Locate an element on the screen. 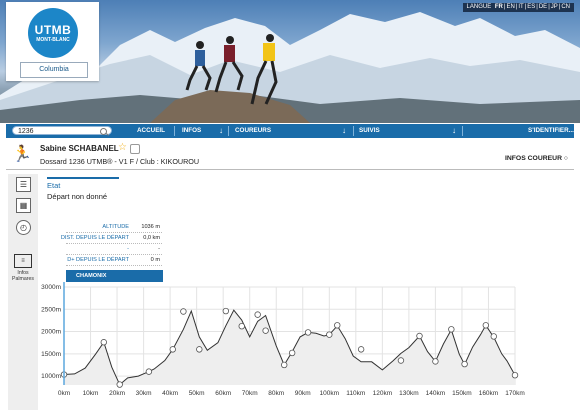 Image resolution: width=580 pixels, height=412 pixels. palmares-label-2: Palmares is located at coordinates (23, 279).